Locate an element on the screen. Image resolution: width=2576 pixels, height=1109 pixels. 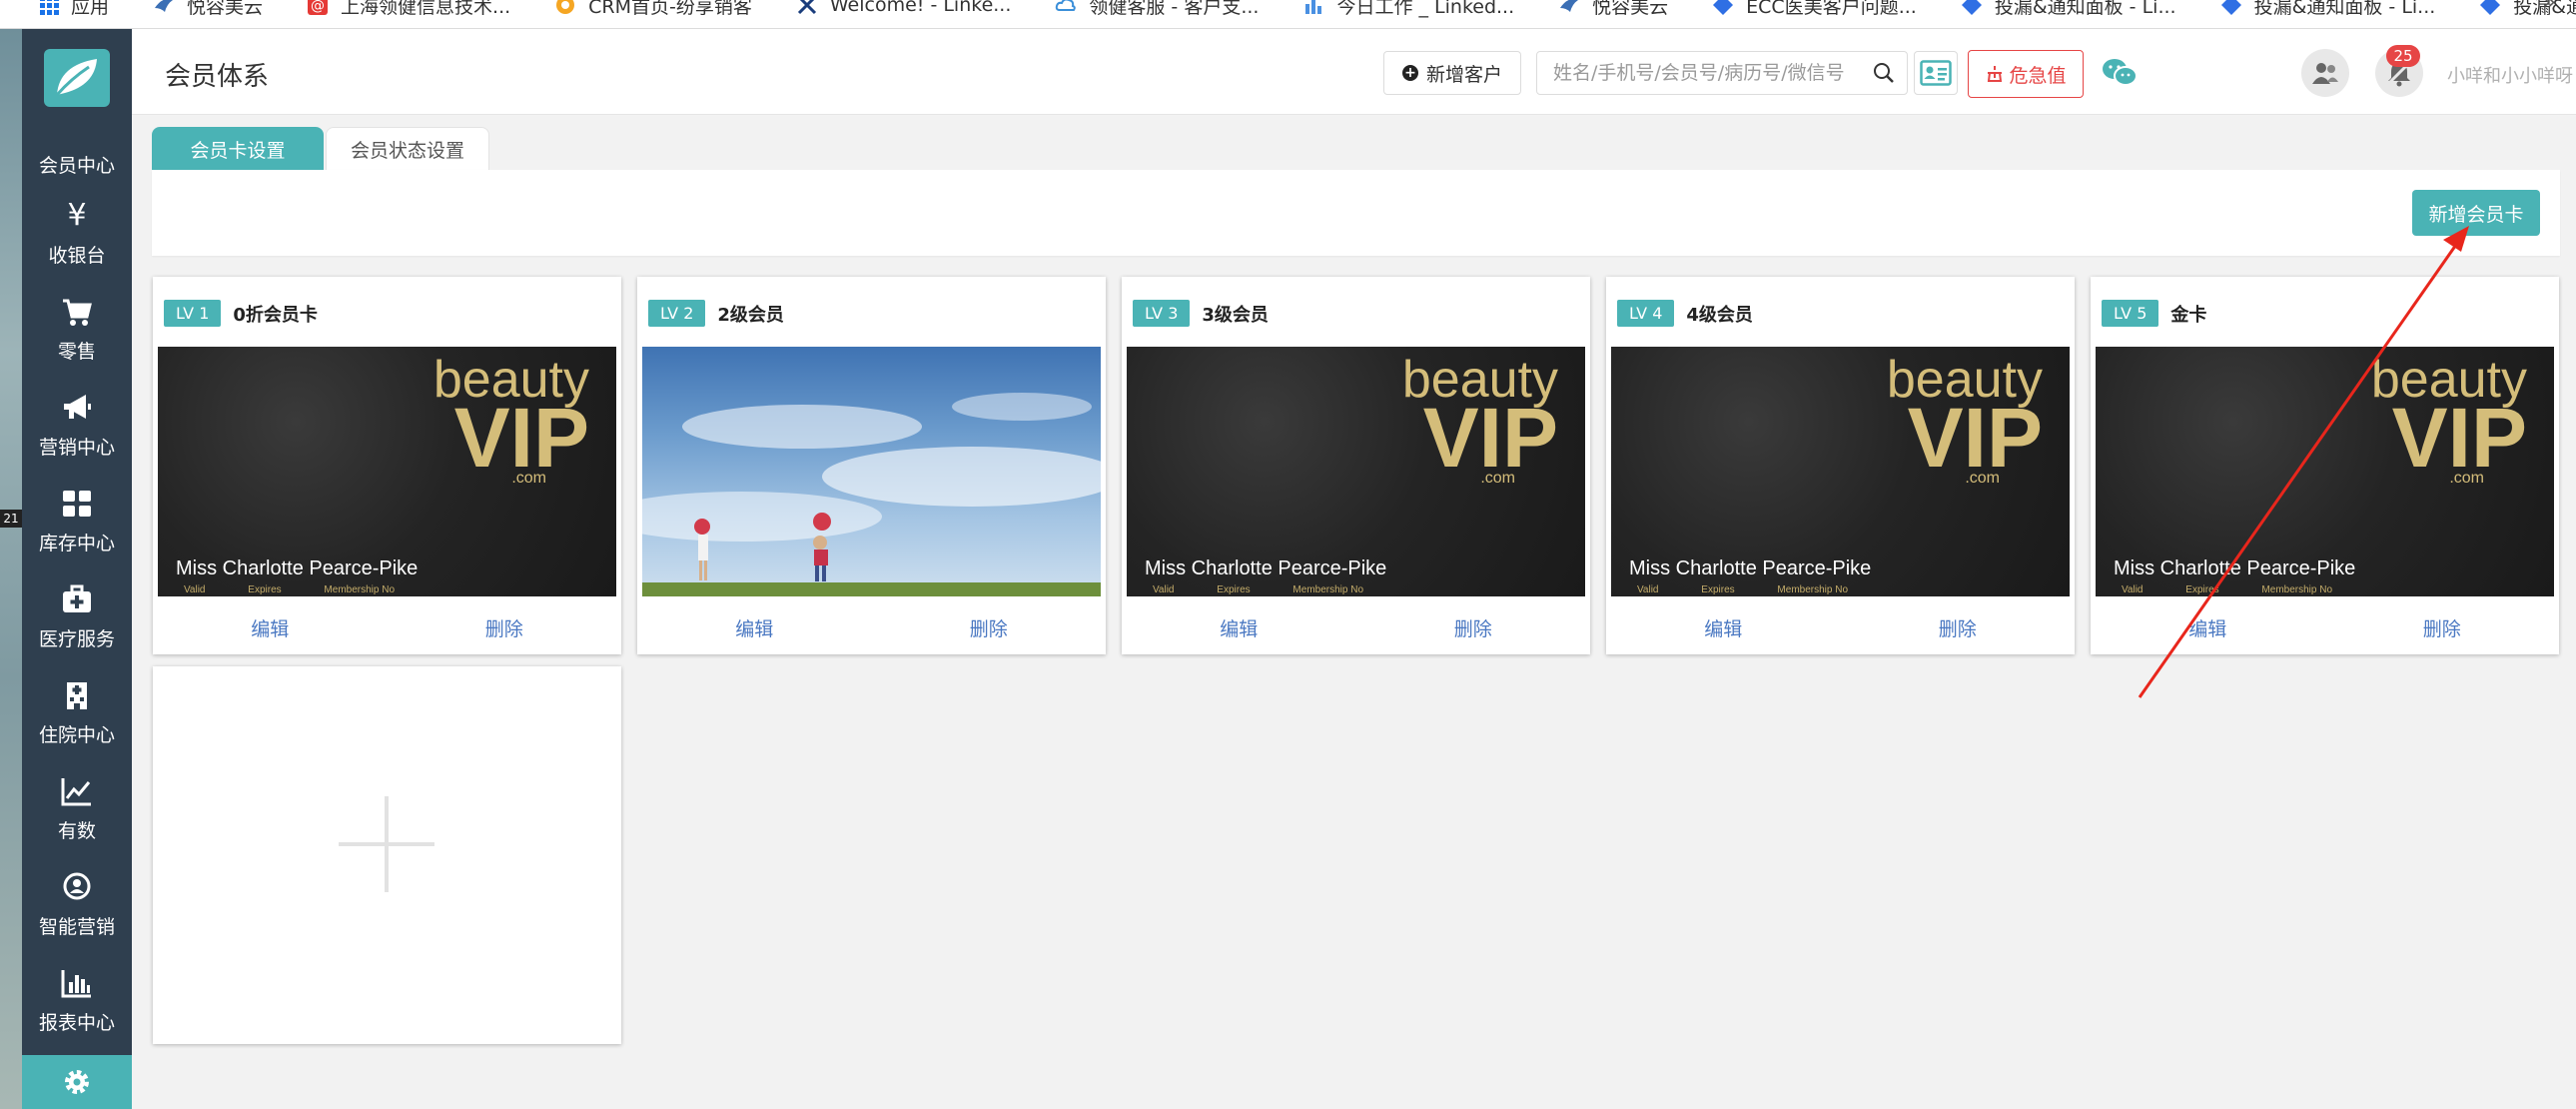
id-card-button is located at coordinates (1936, 73).